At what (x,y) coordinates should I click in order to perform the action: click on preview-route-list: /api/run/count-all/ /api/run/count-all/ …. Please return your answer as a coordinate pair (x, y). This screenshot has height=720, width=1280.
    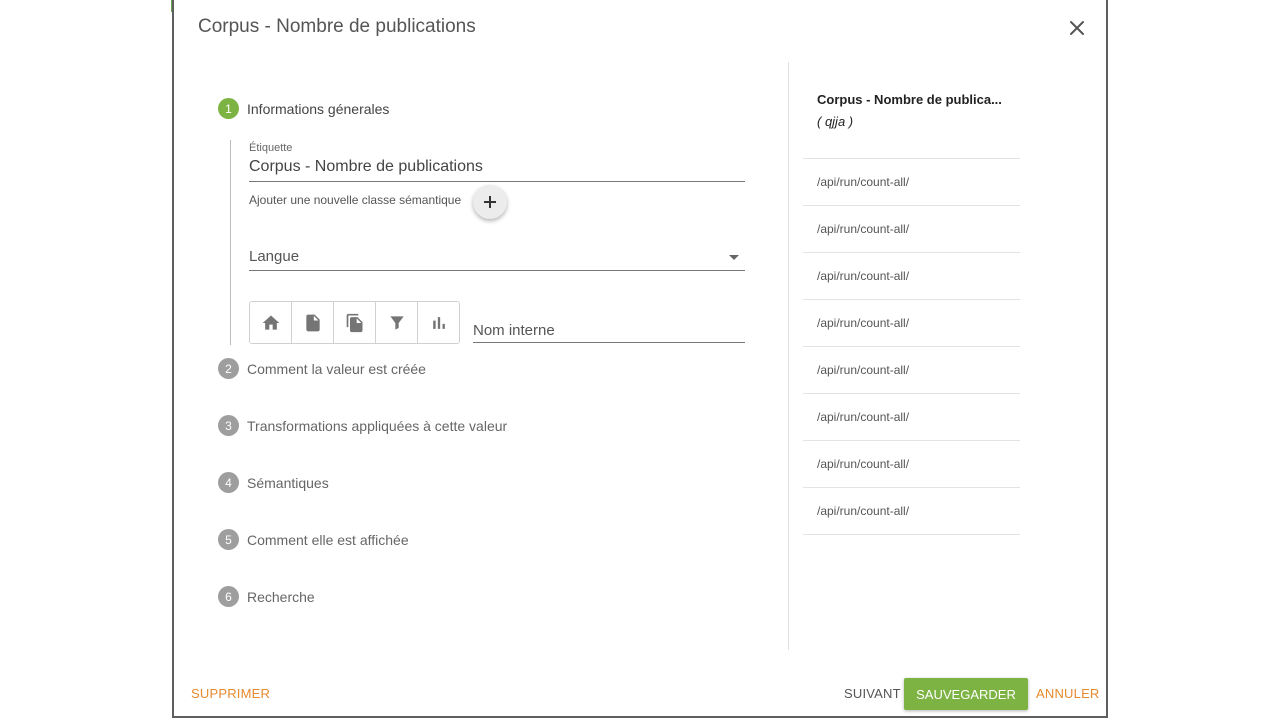
    Looking at the image, I should click on (911, 346).